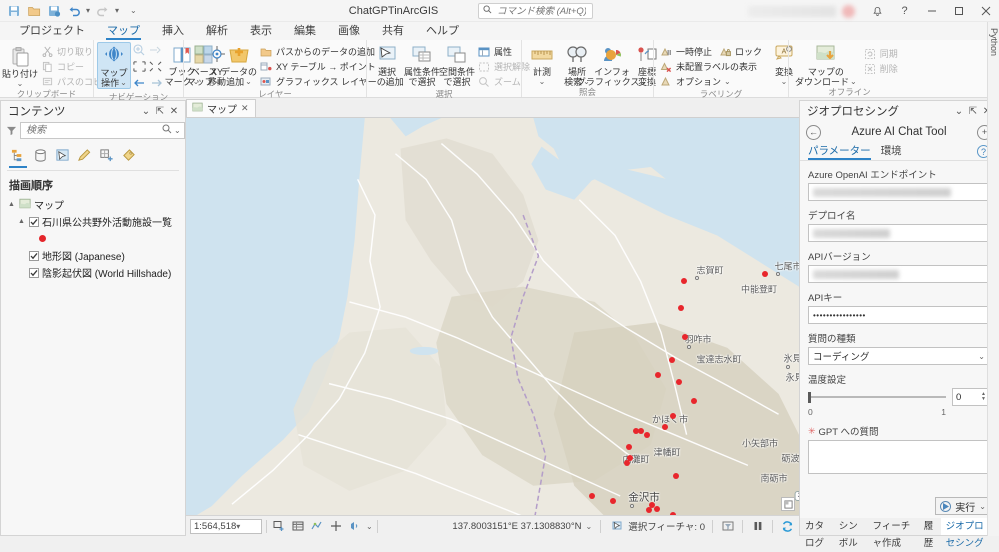 The width and height of the screenshot is (999, 552). What do you see at coordinates (128, 156) in the screenshot?
I see `list-by-labeling-icon` at bounding box center [128, 156].